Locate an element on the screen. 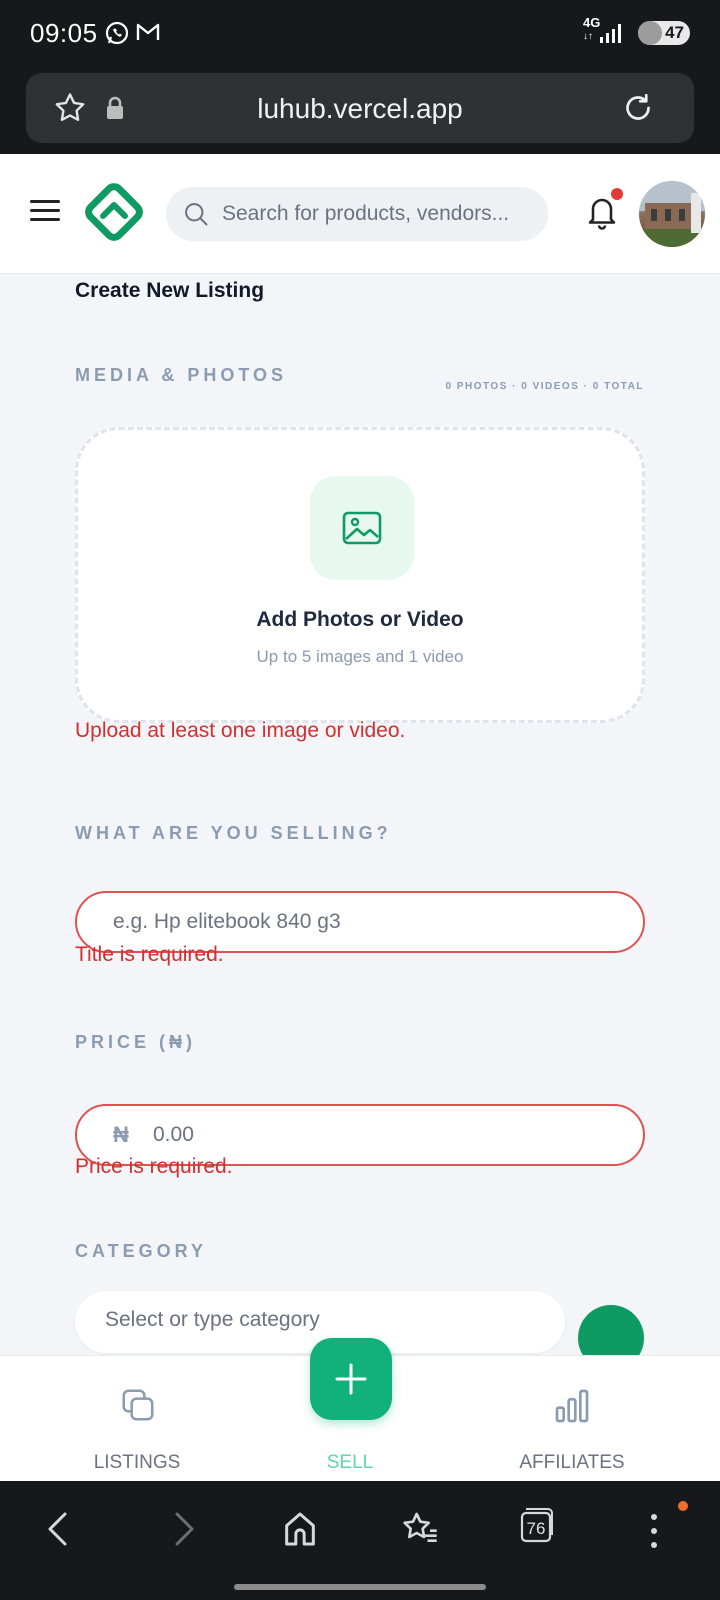 The image size is (720, 1600). app-header is located at coordinates (360, 214).